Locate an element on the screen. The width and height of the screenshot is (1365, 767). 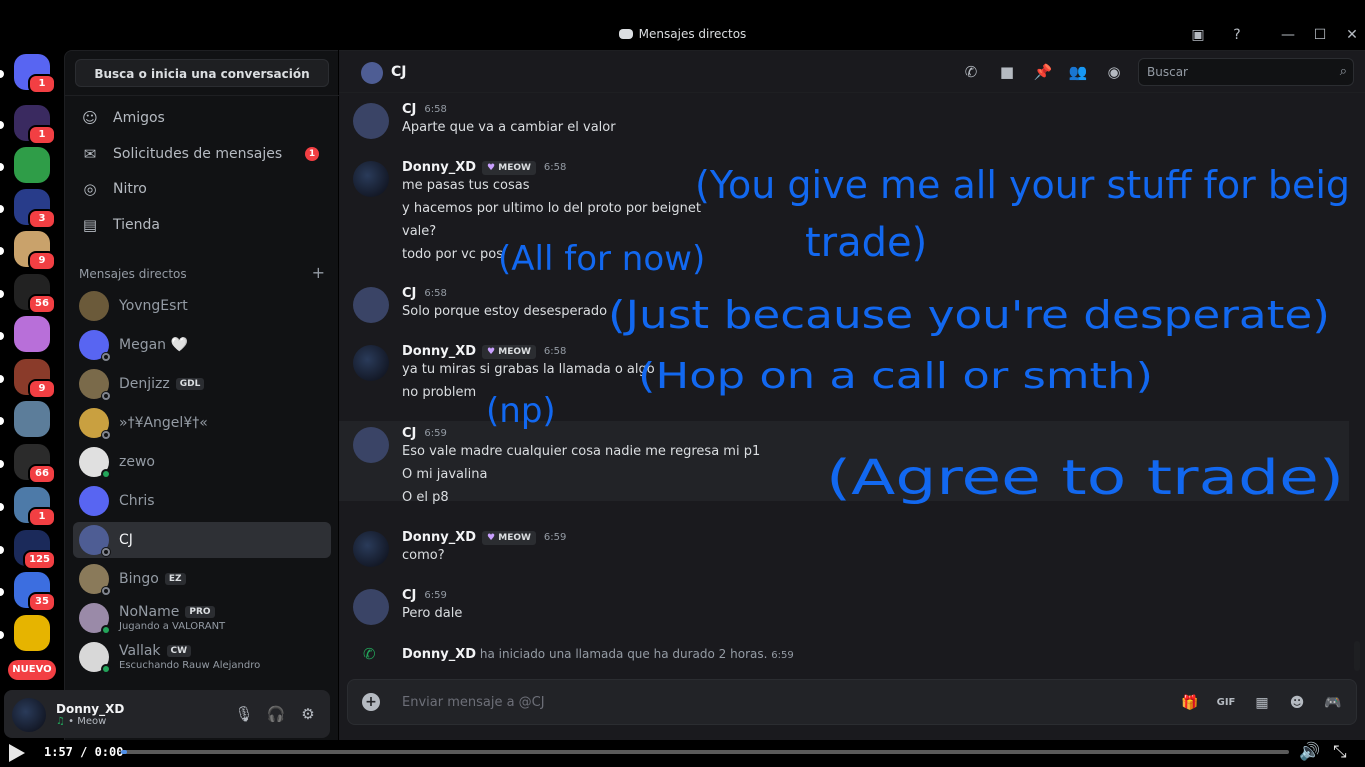
server-icon-server-8: 9 is located at coordinates (28, 379).